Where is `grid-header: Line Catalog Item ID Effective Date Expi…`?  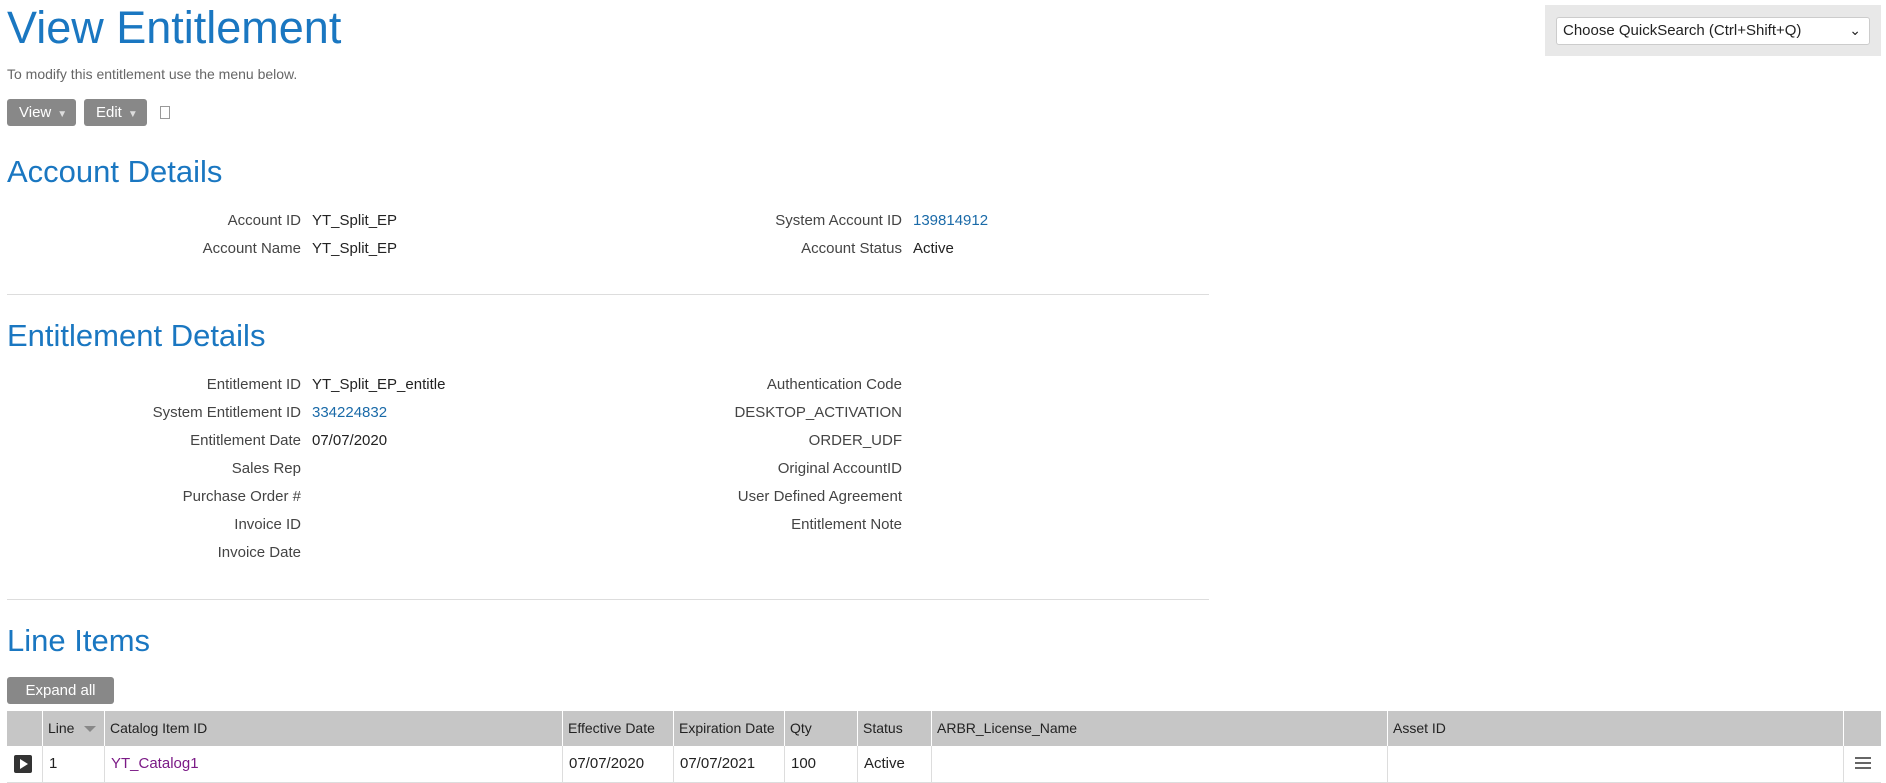 grid-header: Line Catalog Item ID Effective Date Expi… is located at coordinates (944, 728).